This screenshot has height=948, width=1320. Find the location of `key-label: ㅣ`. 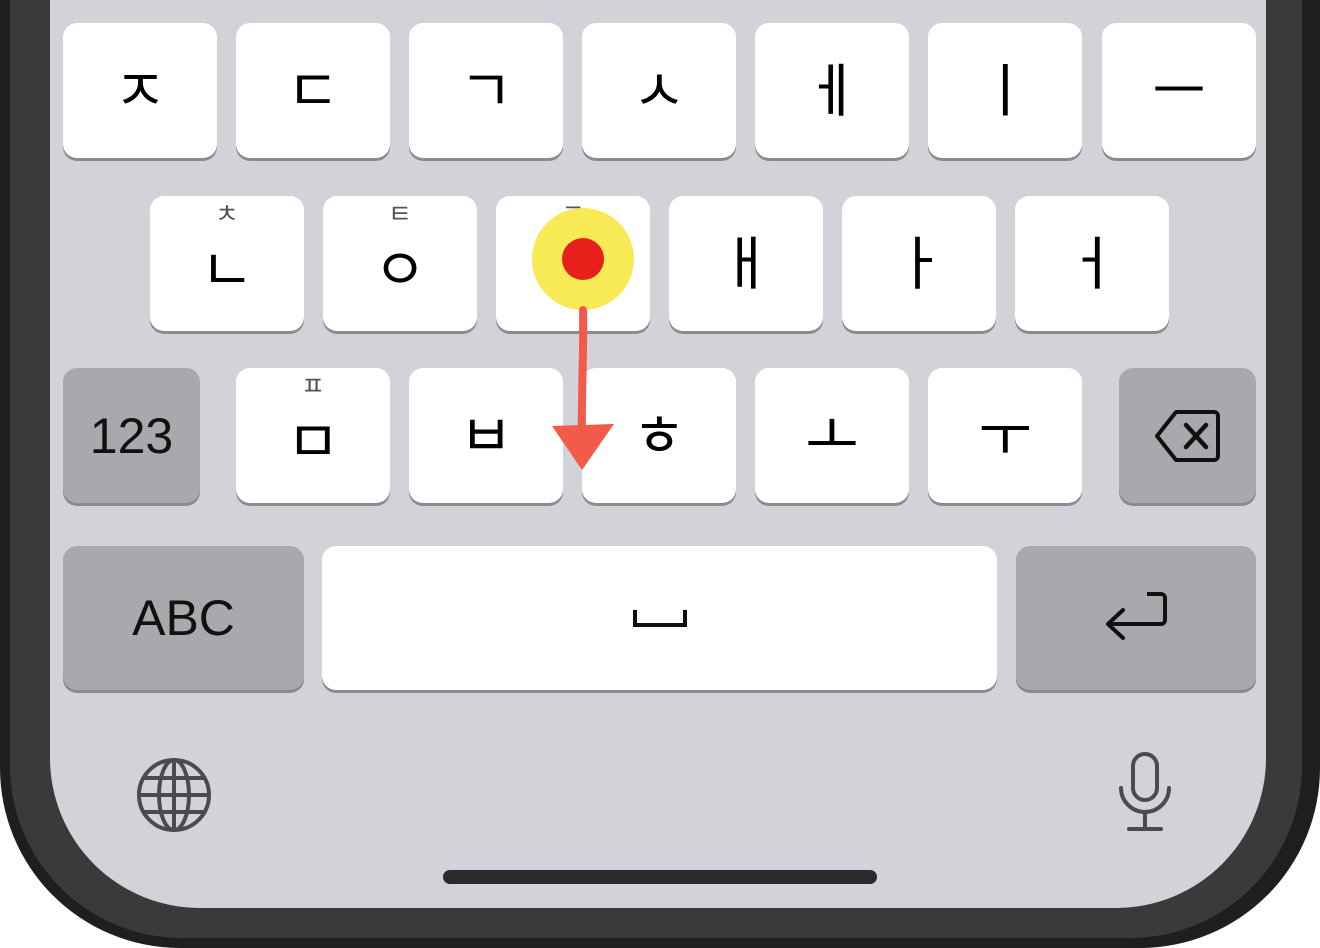

key-label: ㅣ is located at coordinates (1005, 90).